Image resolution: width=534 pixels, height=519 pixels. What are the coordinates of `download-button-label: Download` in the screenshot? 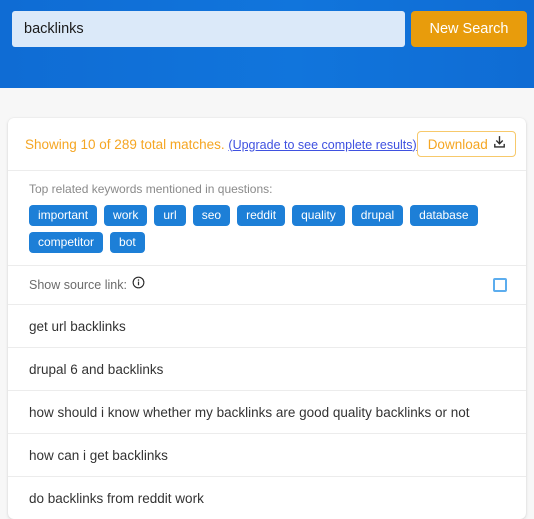 It's located at (457, 144).